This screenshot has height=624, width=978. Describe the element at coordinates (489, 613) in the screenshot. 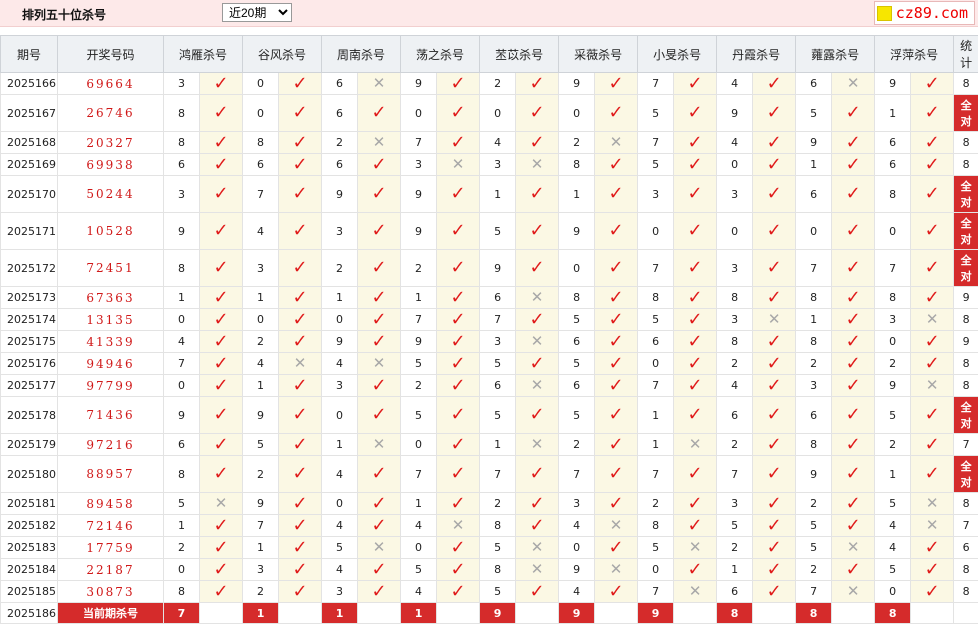

I see `current-issue-row: 2025186当前期杀号7111999888` at that location.